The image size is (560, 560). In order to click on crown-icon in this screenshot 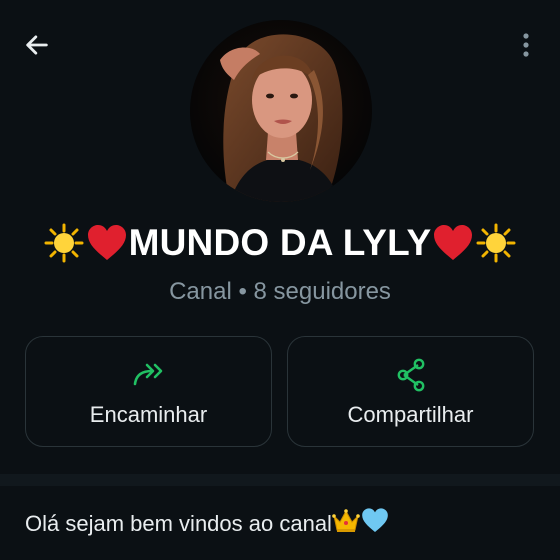, I will do `click(346, 524)`.